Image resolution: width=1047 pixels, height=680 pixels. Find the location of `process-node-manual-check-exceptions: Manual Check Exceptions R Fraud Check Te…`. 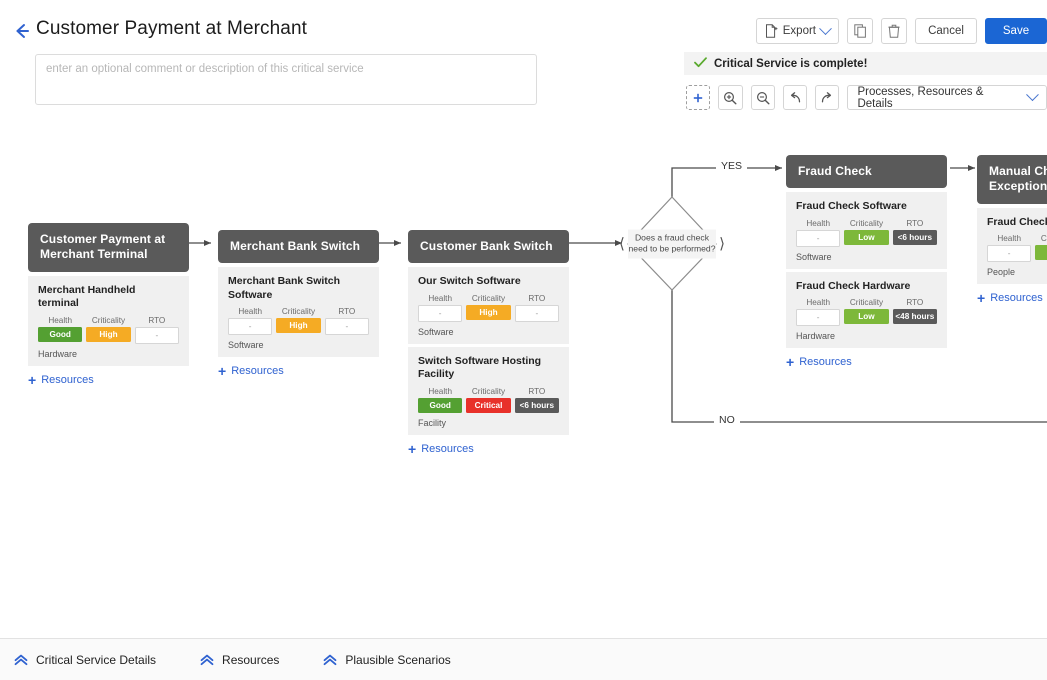

process-node-manual-check-exceptions: Manual Check Exceptions R Fraud Check Te… is located at coordinates (1012, 230).